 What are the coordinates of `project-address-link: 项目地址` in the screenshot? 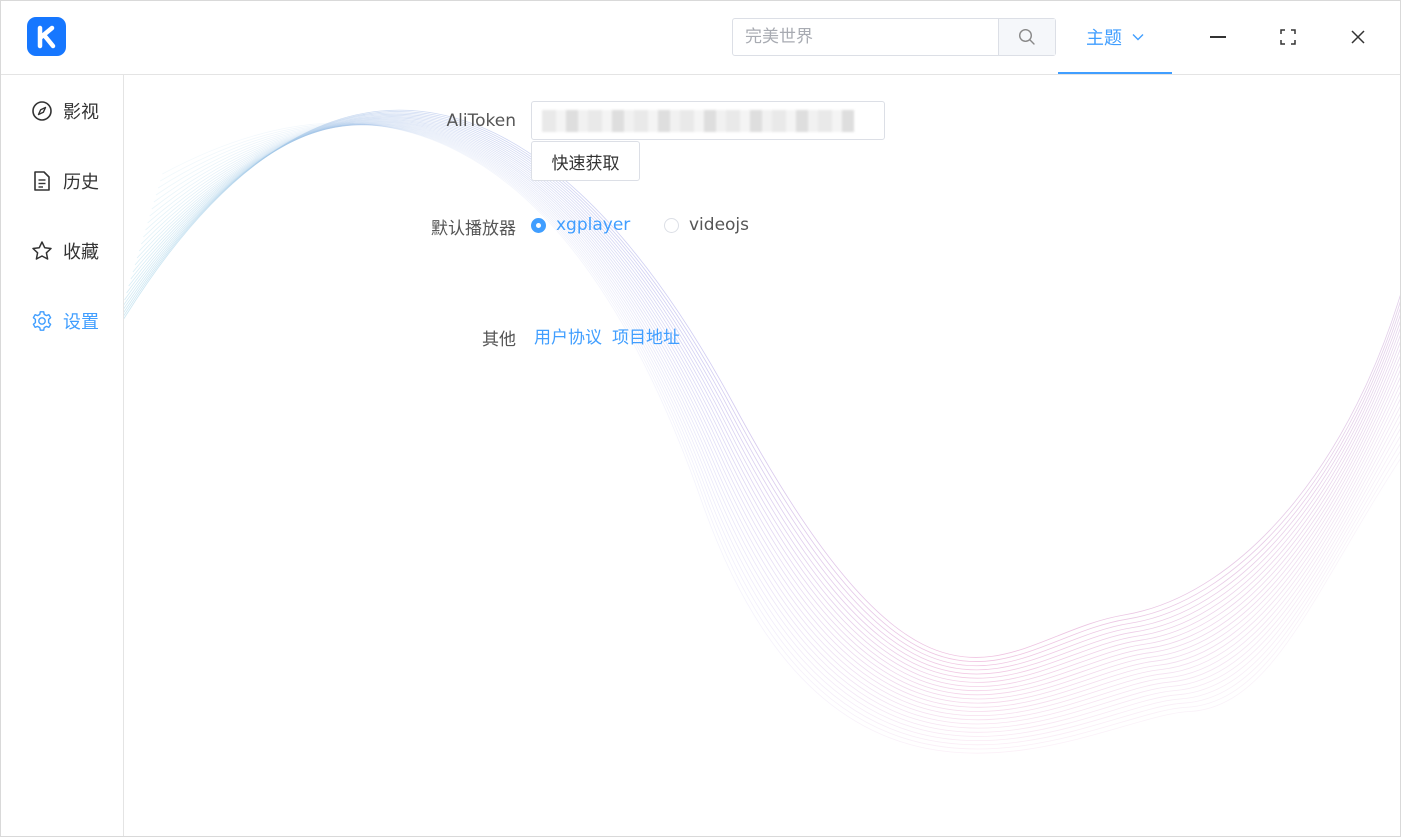 It's located at (646, 335).